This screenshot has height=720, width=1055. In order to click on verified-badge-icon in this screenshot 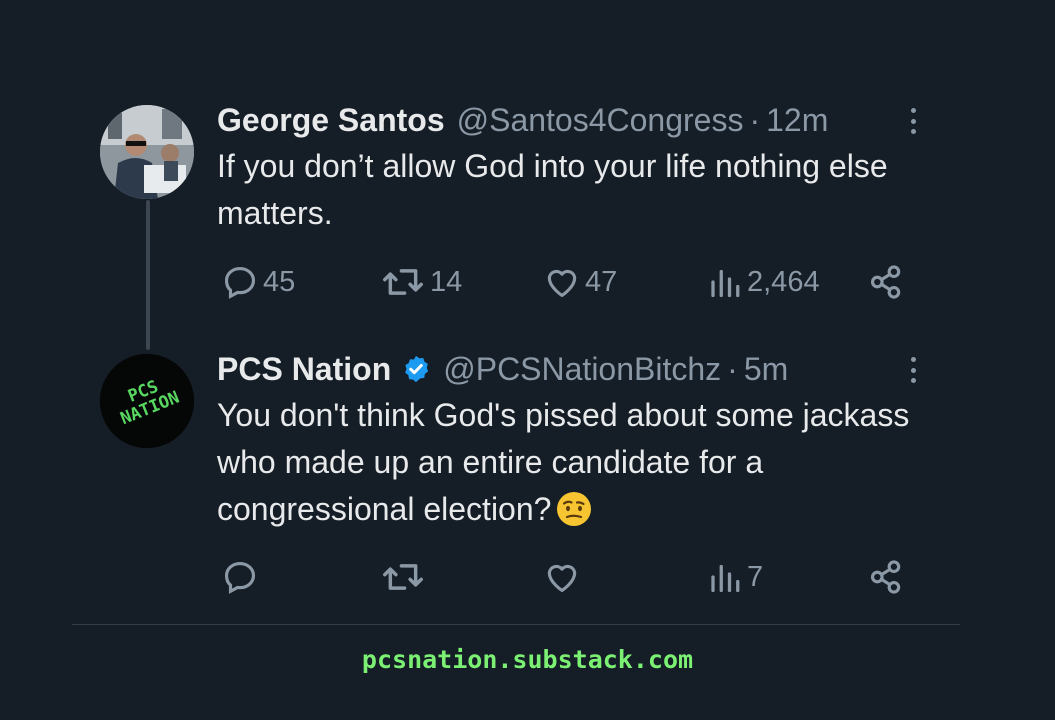, I will do `click(416, 369)`.